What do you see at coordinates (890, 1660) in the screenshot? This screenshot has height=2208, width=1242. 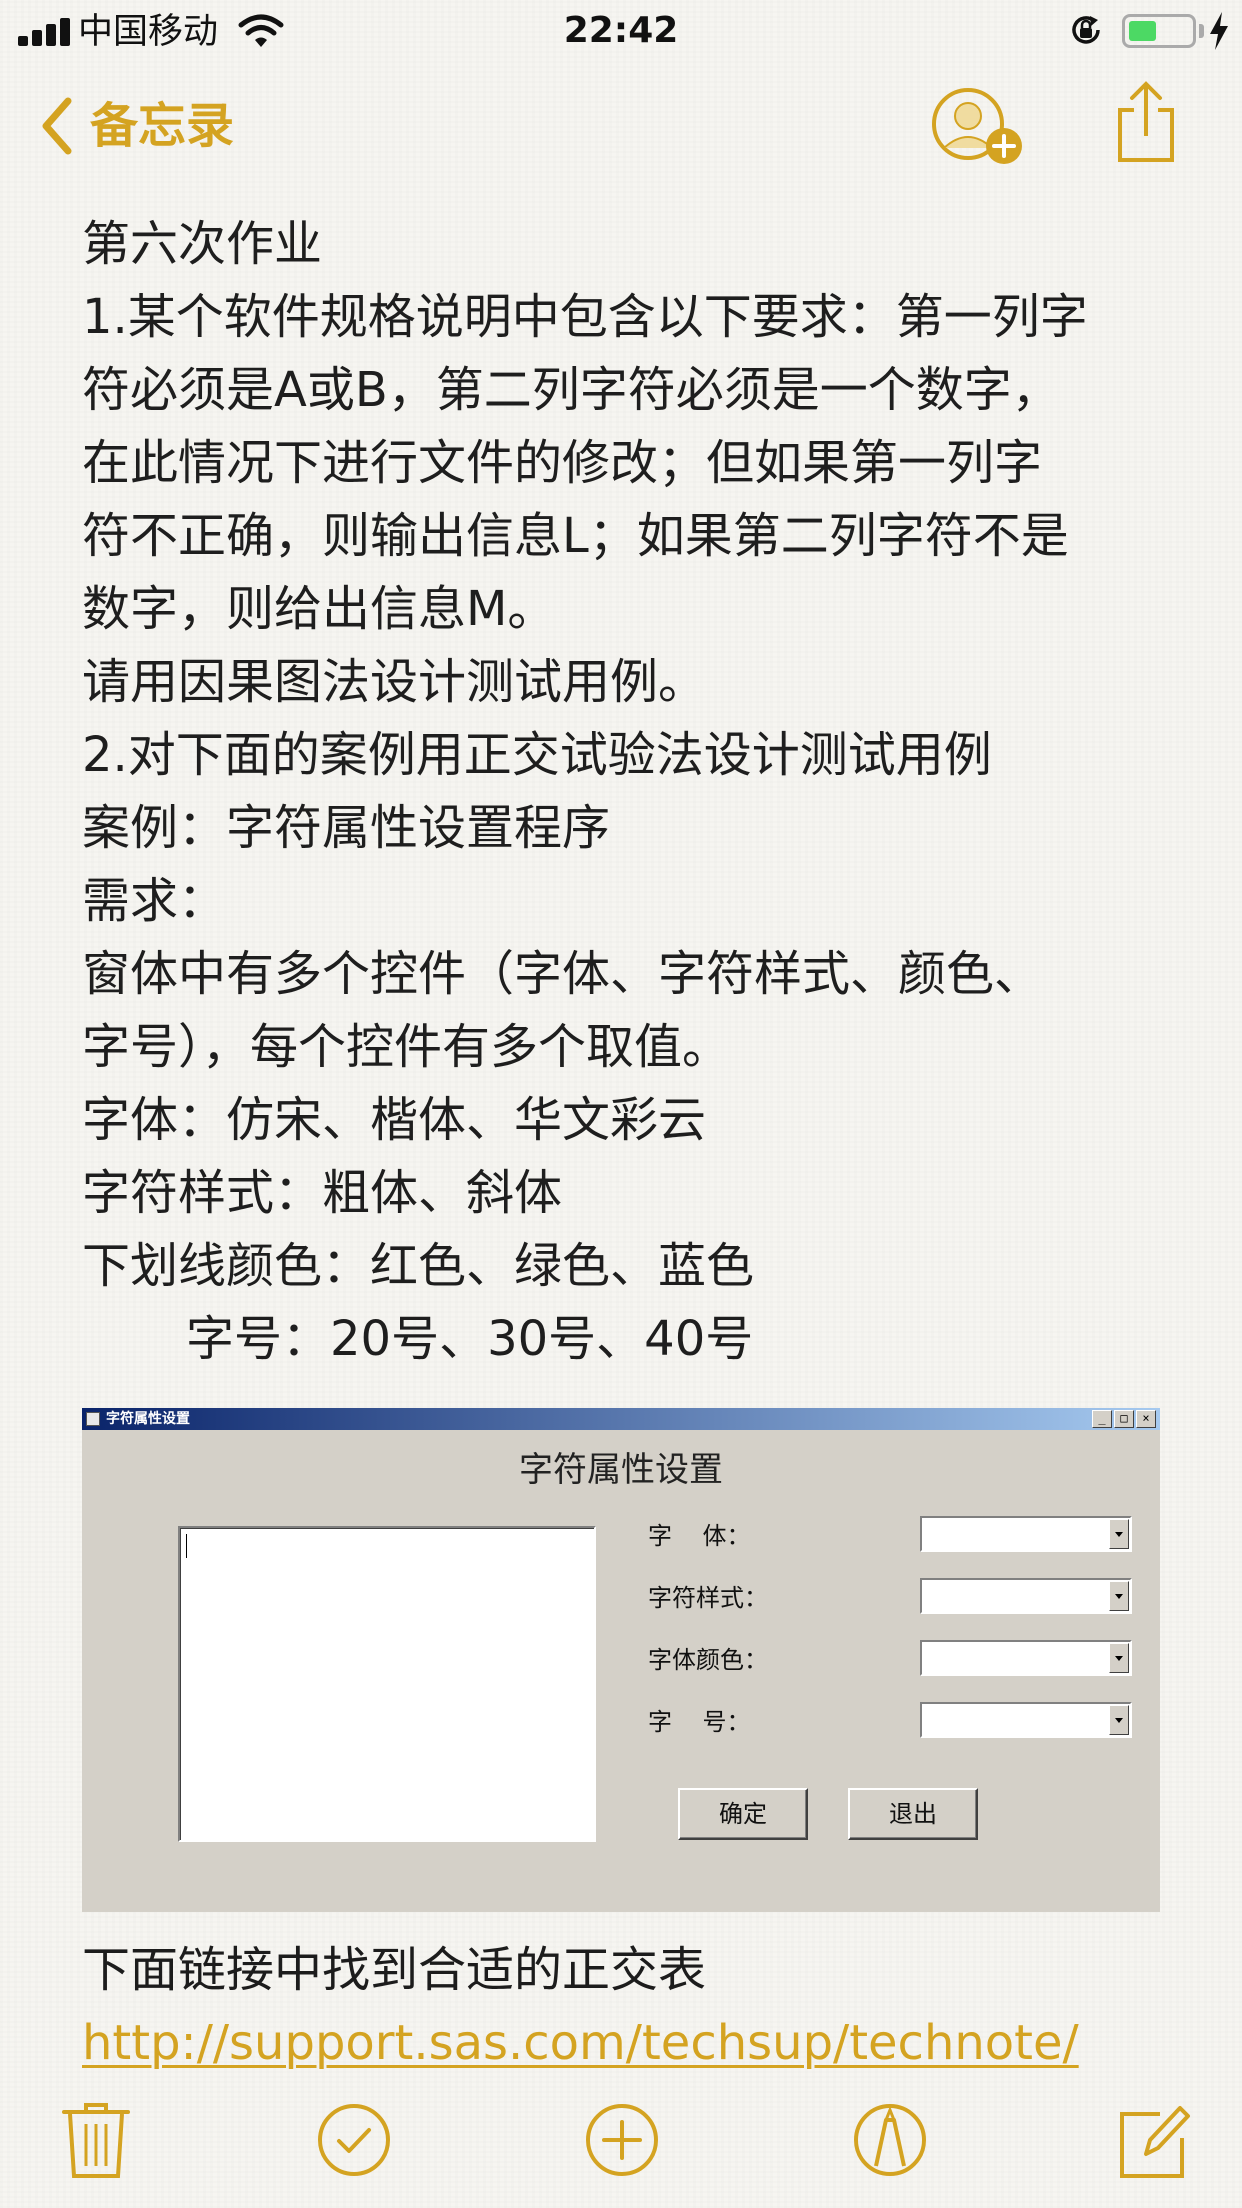 I see `dialog-field-color: 字体颜色：` at bounding box center [890, 1660].